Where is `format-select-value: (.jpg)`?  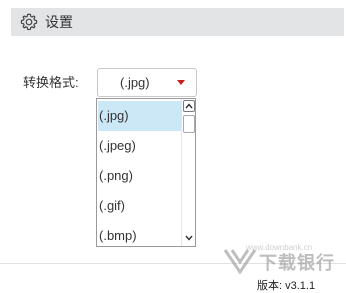 format-select-value: (.jpg) is located at coordinates (135, 82).